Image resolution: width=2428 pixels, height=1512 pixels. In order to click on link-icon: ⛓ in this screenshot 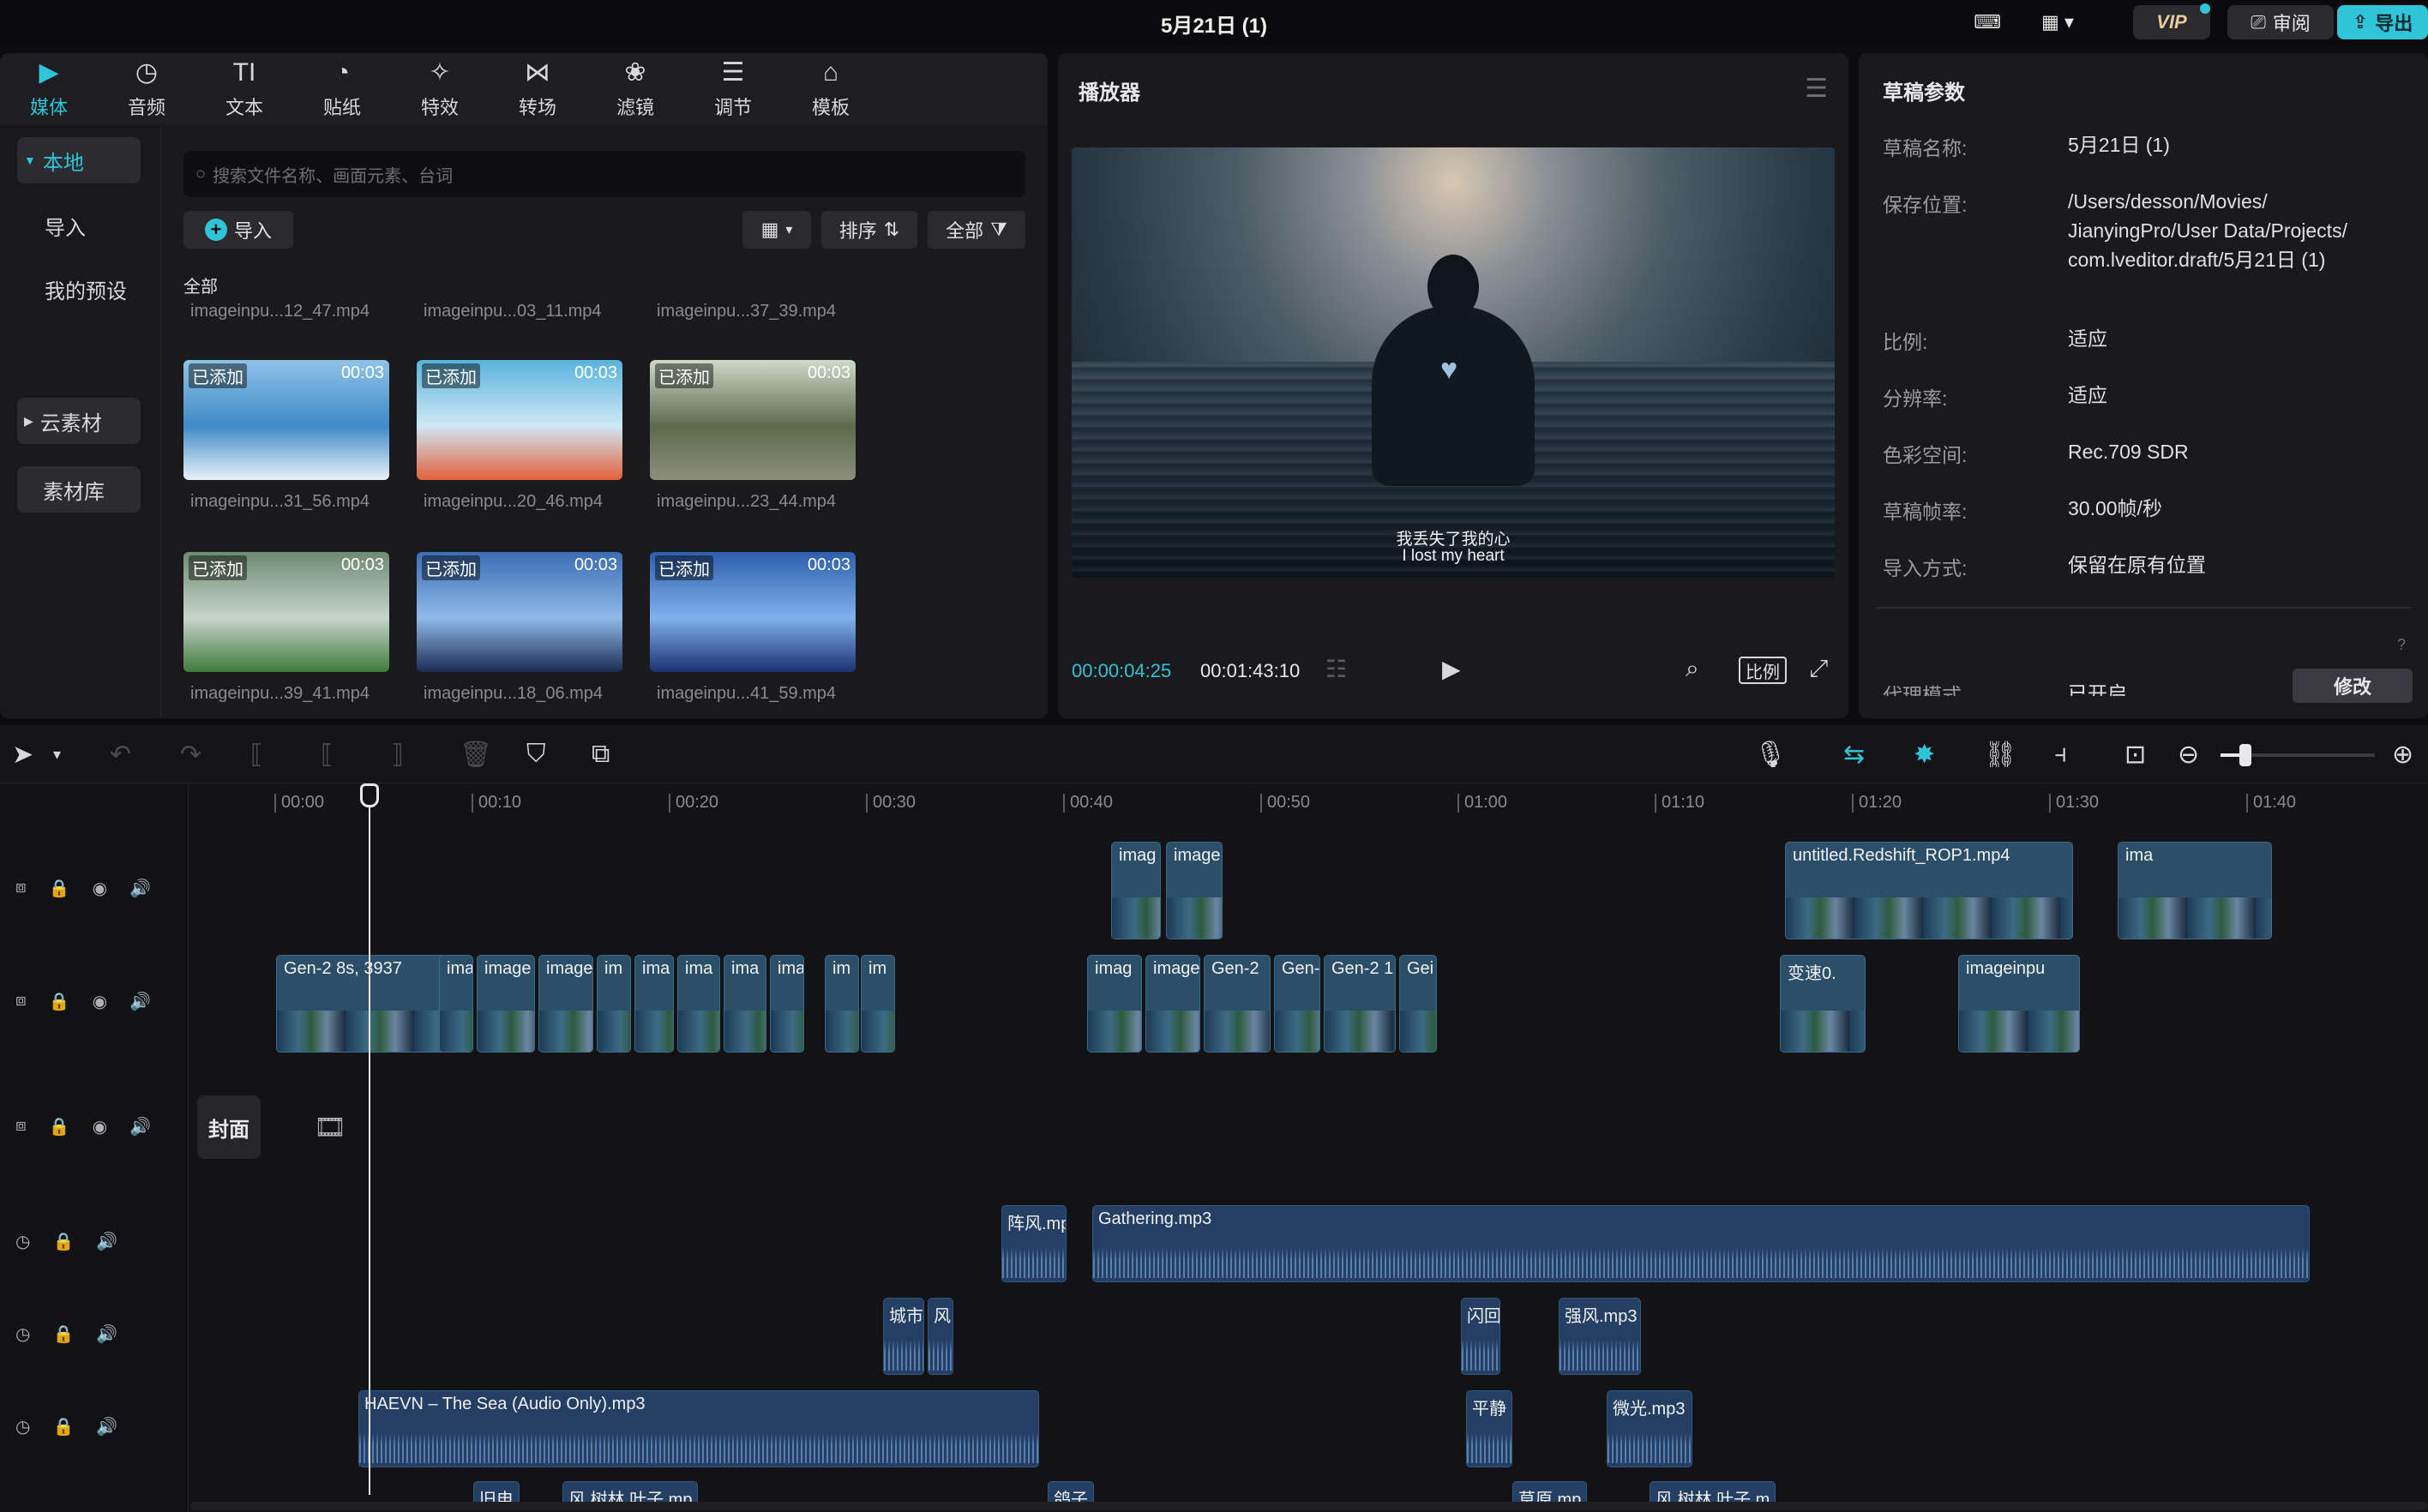, I will do `click(2000, 754)`.